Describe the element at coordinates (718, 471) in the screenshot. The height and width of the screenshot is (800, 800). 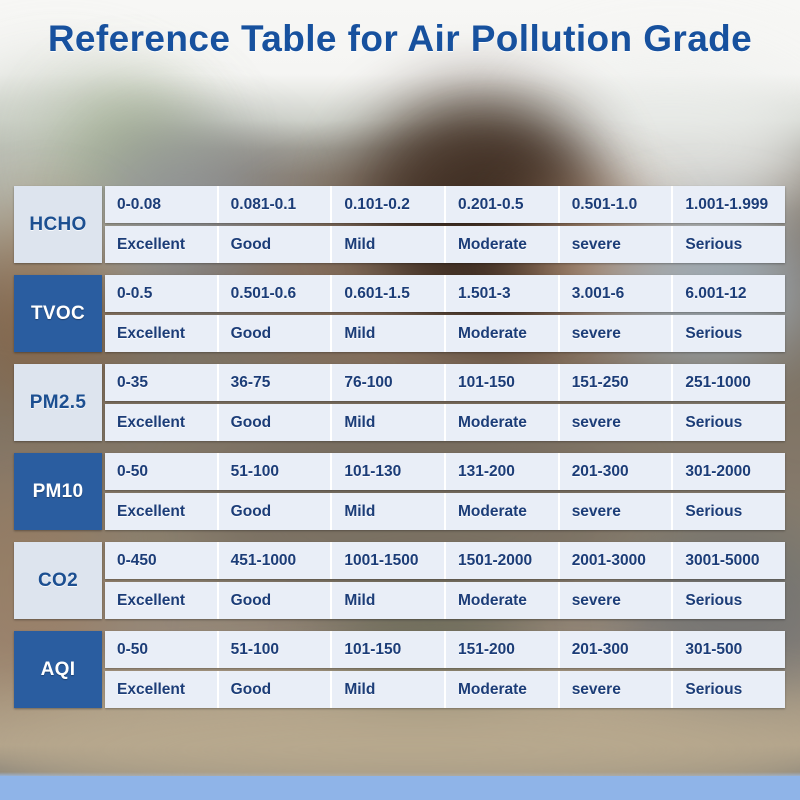
I see `range-cell: 301-2000` at that location.